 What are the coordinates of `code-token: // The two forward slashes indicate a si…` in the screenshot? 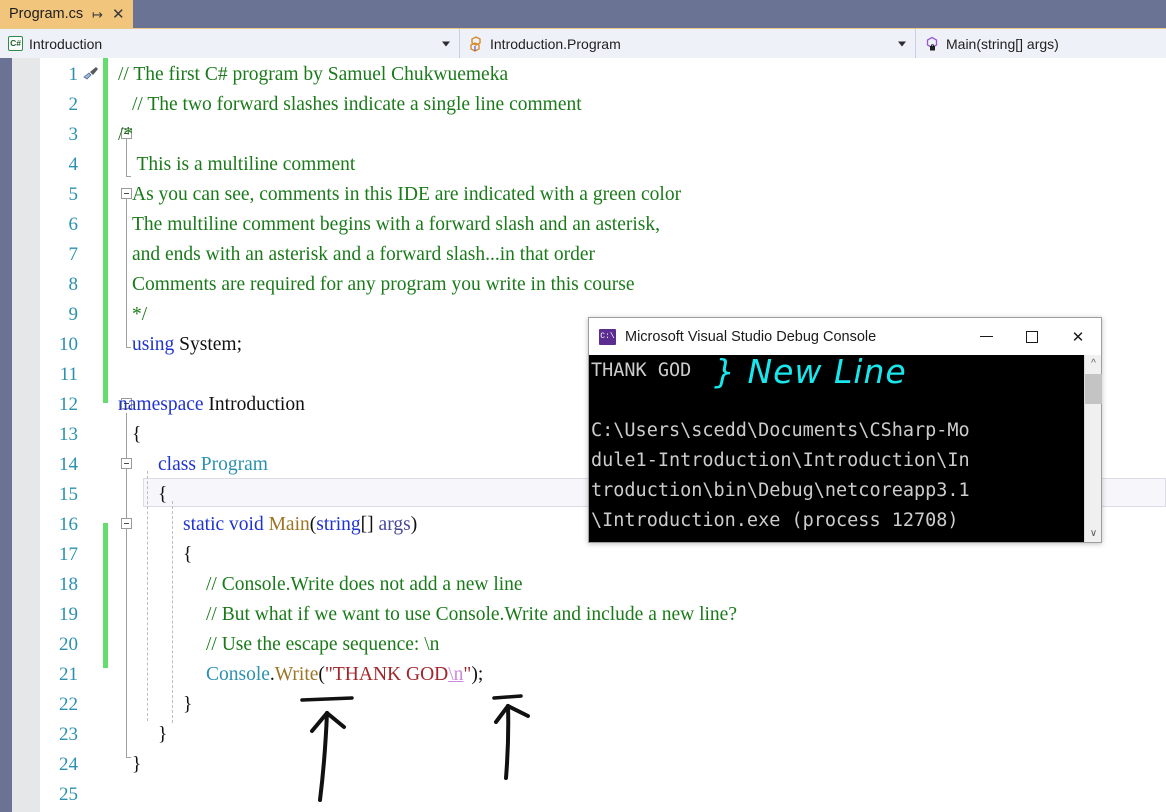 It's located at (357, 104).